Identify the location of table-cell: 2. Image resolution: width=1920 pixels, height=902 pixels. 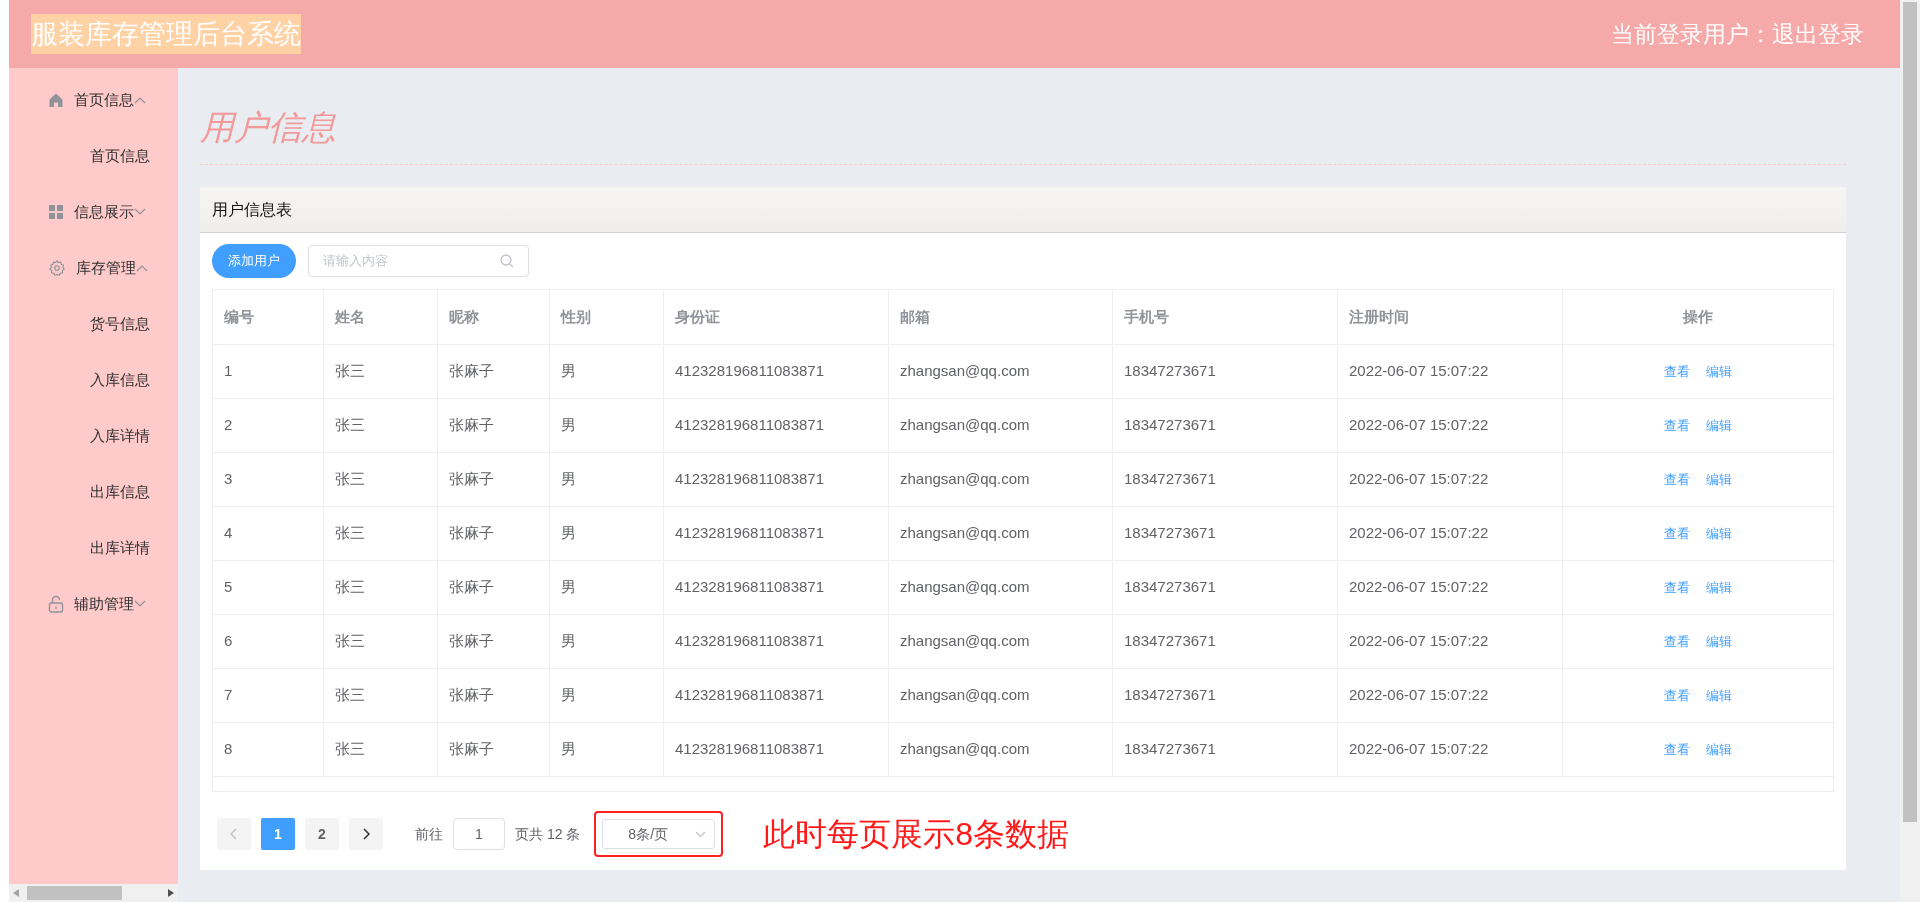
(268, 425).